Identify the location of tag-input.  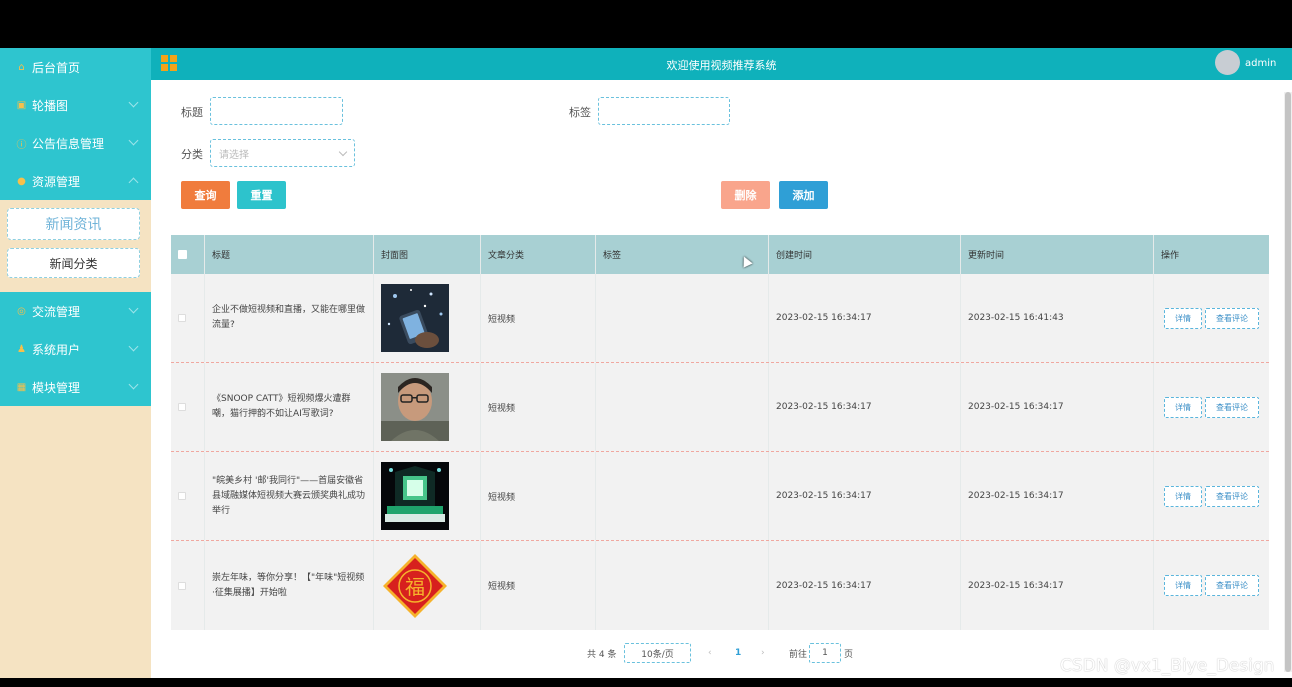
(664, 111).